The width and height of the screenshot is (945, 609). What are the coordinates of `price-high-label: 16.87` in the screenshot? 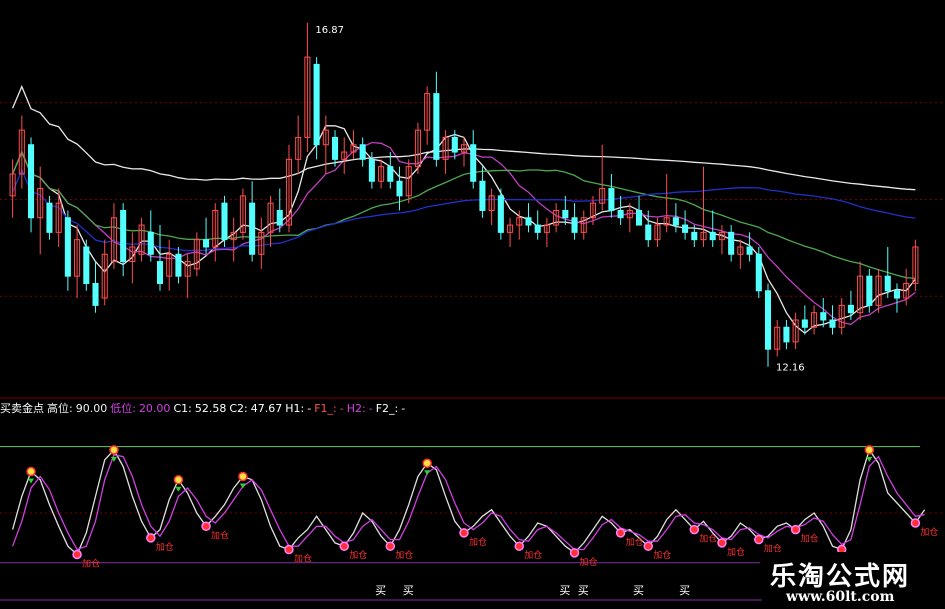 It's located at (329, 30).